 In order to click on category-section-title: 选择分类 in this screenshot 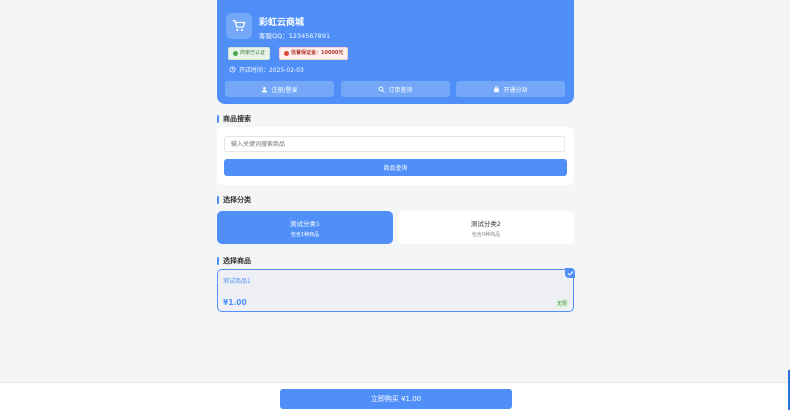, I will do `click(395, 200)`.